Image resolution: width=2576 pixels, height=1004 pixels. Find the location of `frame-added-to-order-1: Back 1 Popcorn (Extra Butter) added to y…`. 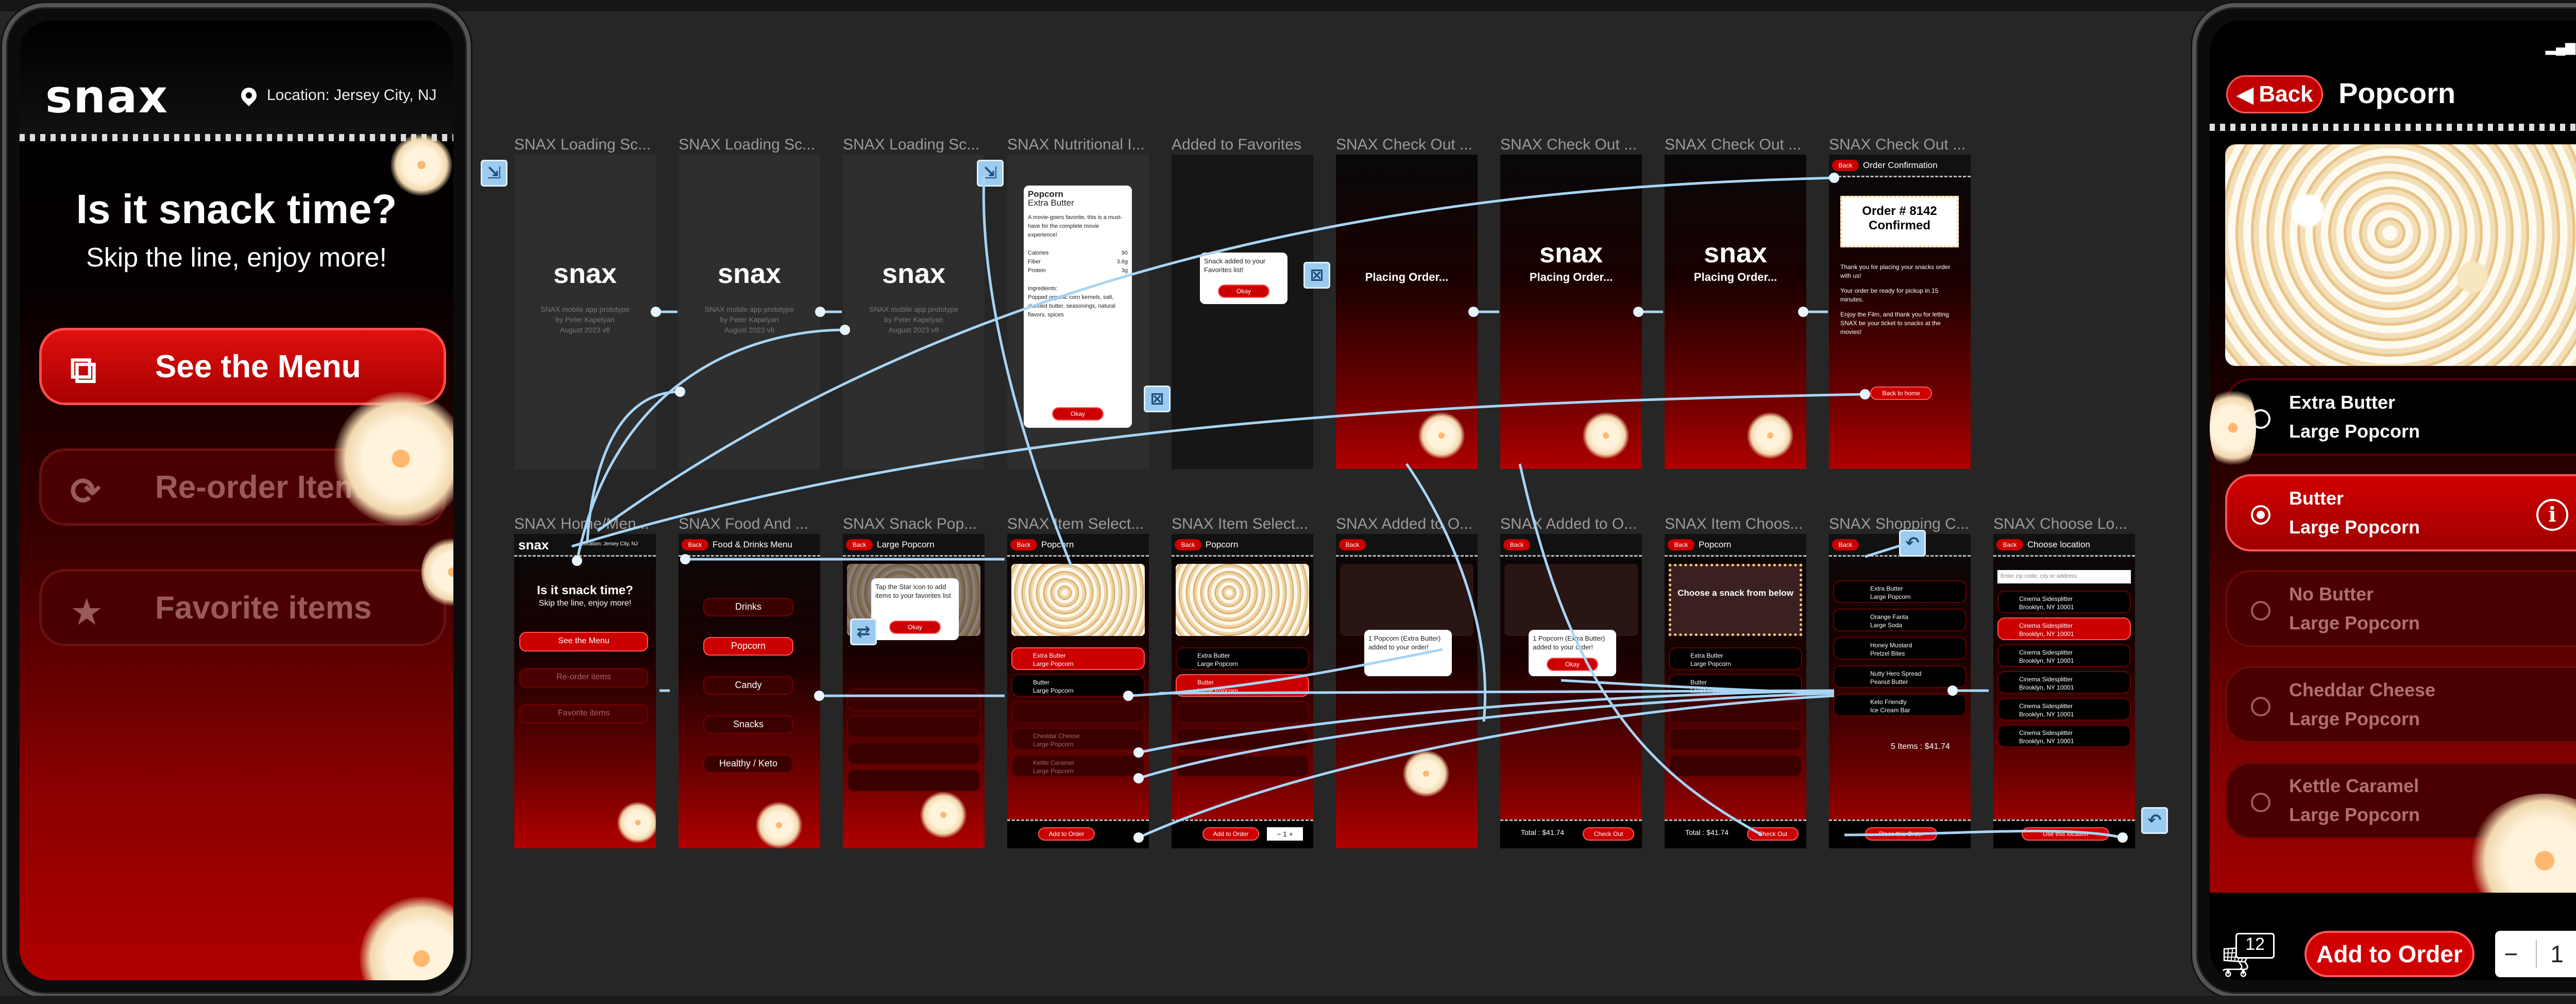

frame-added-to-order-1: Back 1 Popcorn (Extra Butter) added to y… is located at coordinates (1407, 691).